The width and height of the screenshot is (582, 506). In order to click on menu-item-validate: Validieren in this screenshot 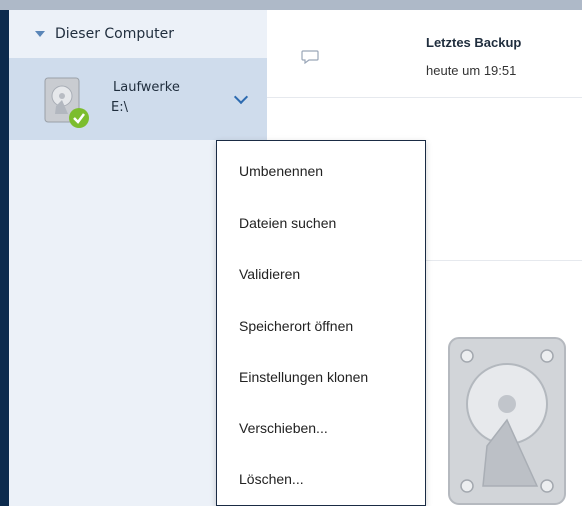, I will do `click(321, 274)`.